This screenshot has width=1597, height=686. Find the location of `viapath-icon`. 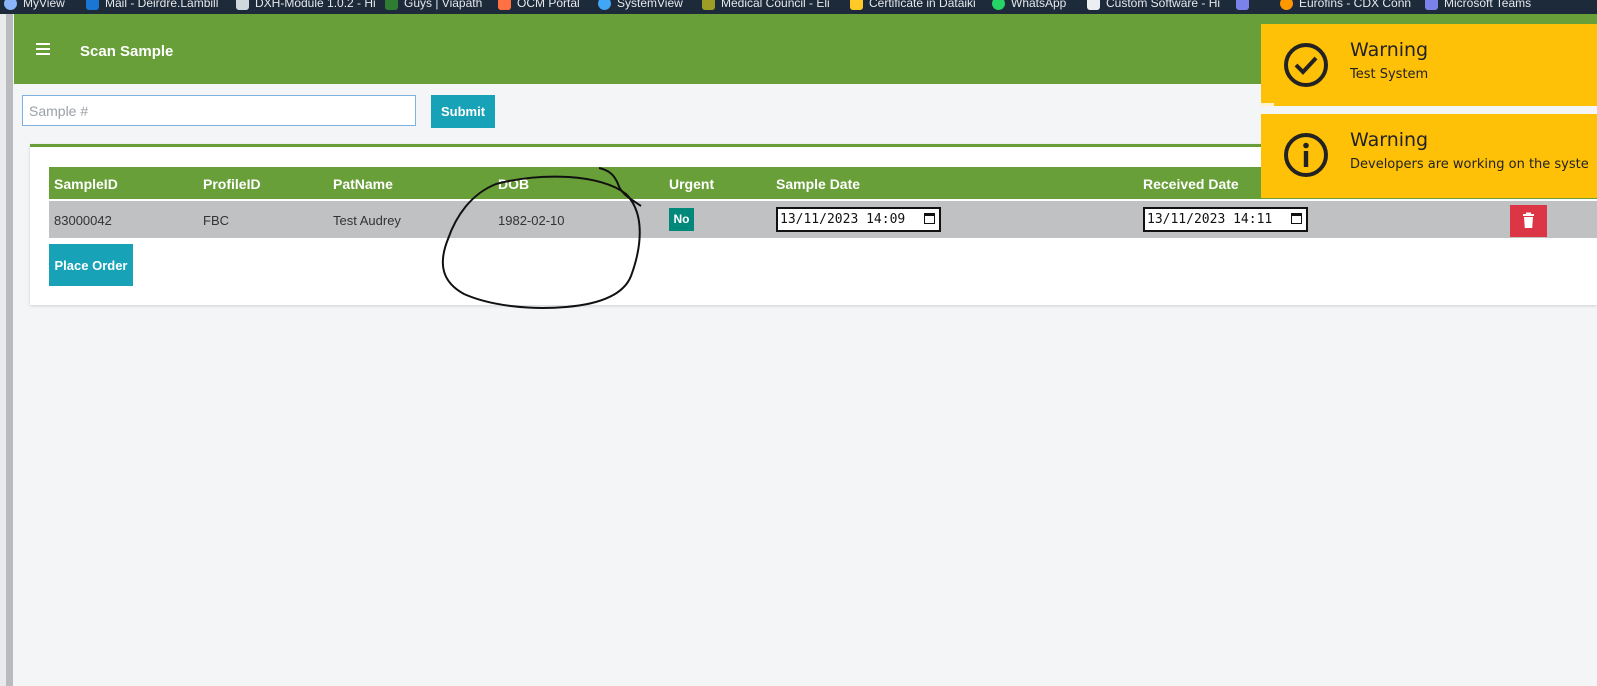

viapath-icon is located at coordinates (391, 5).